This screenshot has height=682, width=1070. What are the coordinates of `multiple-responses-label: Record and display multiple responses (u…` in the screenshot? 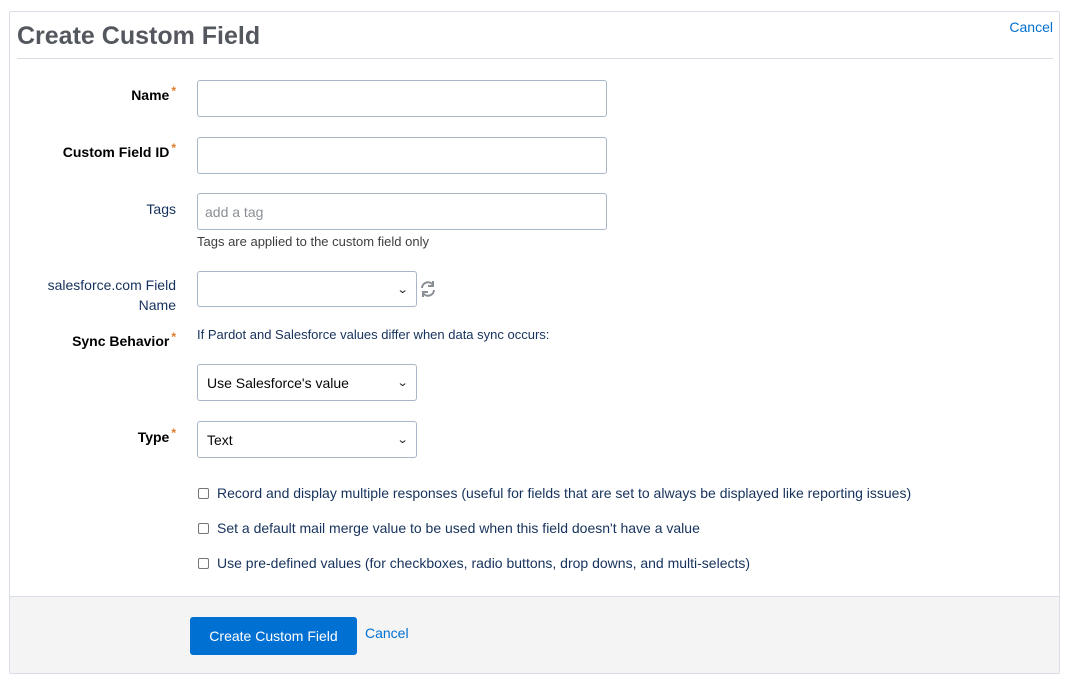 It's located at (564, 493).